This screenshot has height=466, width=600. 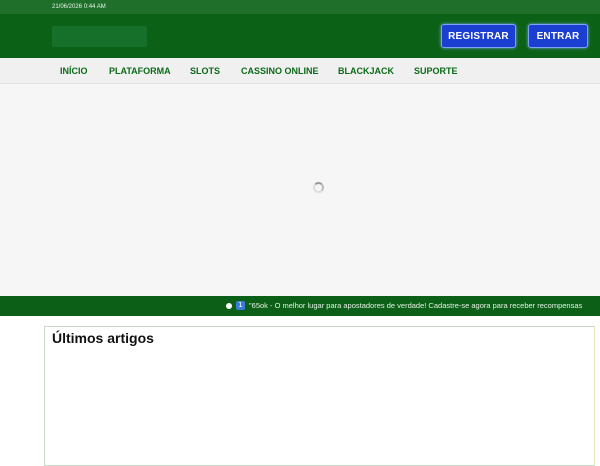 What do you see at coordinates (240, 305) in the screenshot?
I see `keycap-number-icon: 1` at bounding box center [240, 305].